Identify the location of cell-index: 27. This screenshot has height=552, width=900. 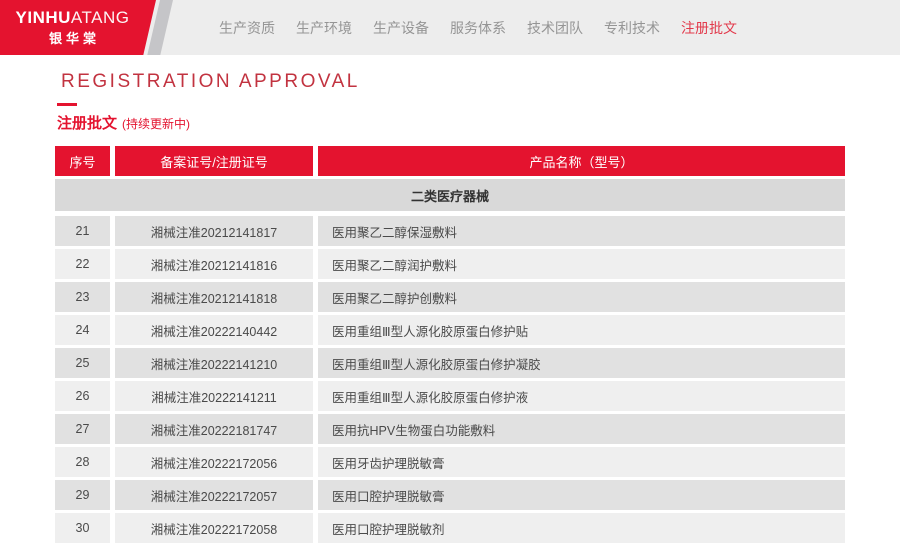
(82, 429).